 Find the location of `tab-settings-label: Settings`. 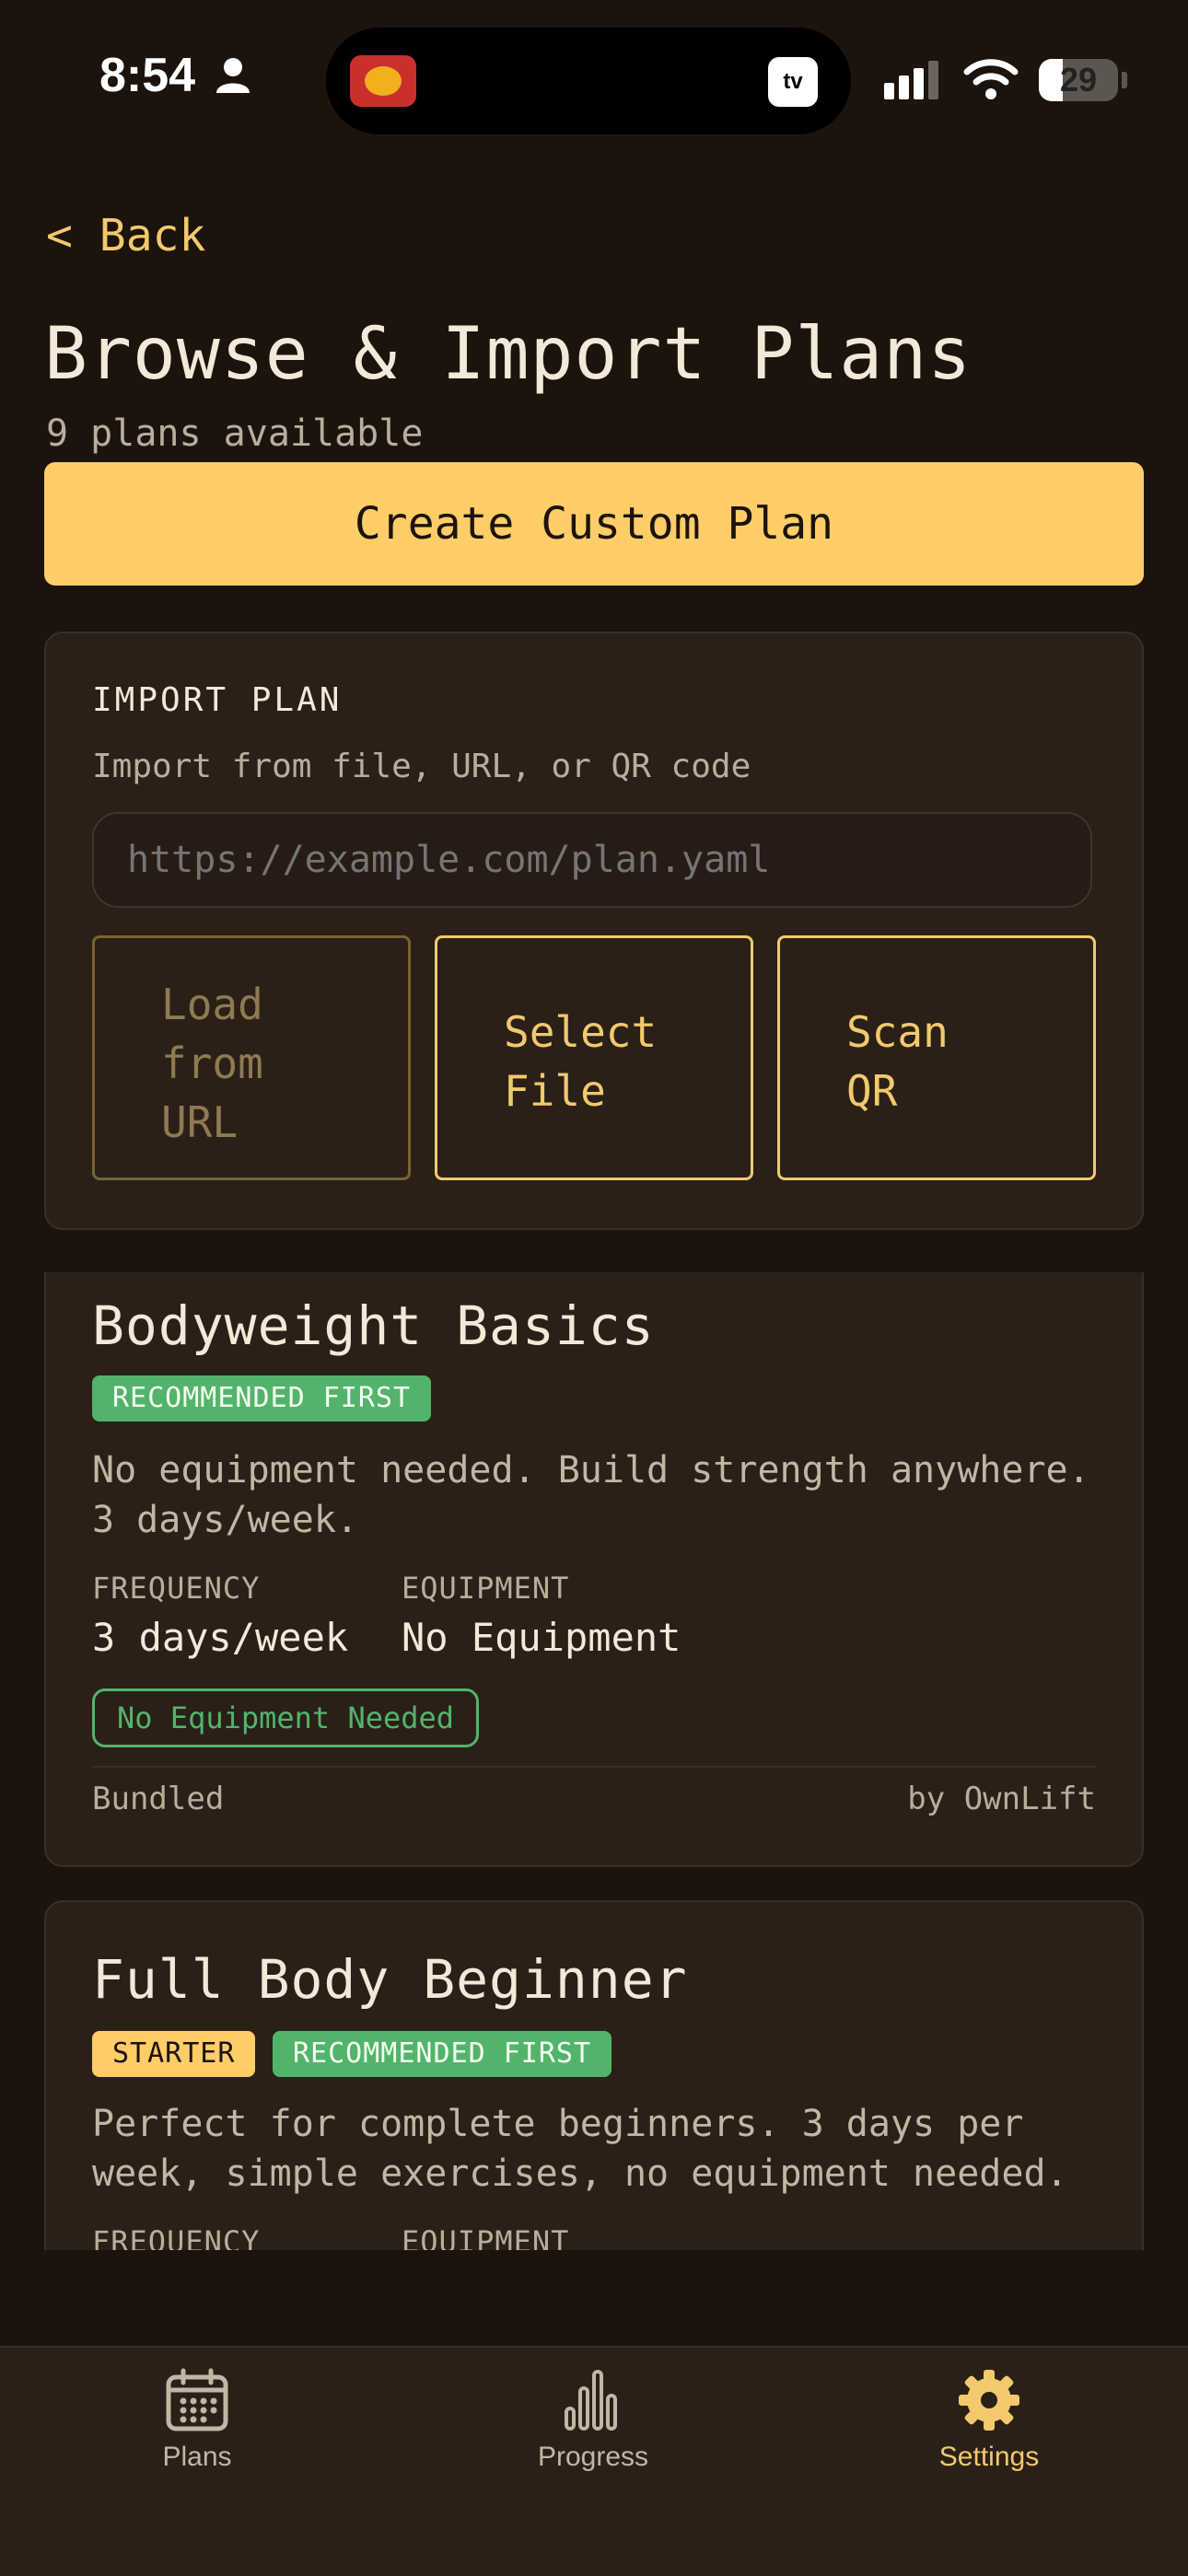

tab-settings-label: Settings is located at coordinates (989, 2457).